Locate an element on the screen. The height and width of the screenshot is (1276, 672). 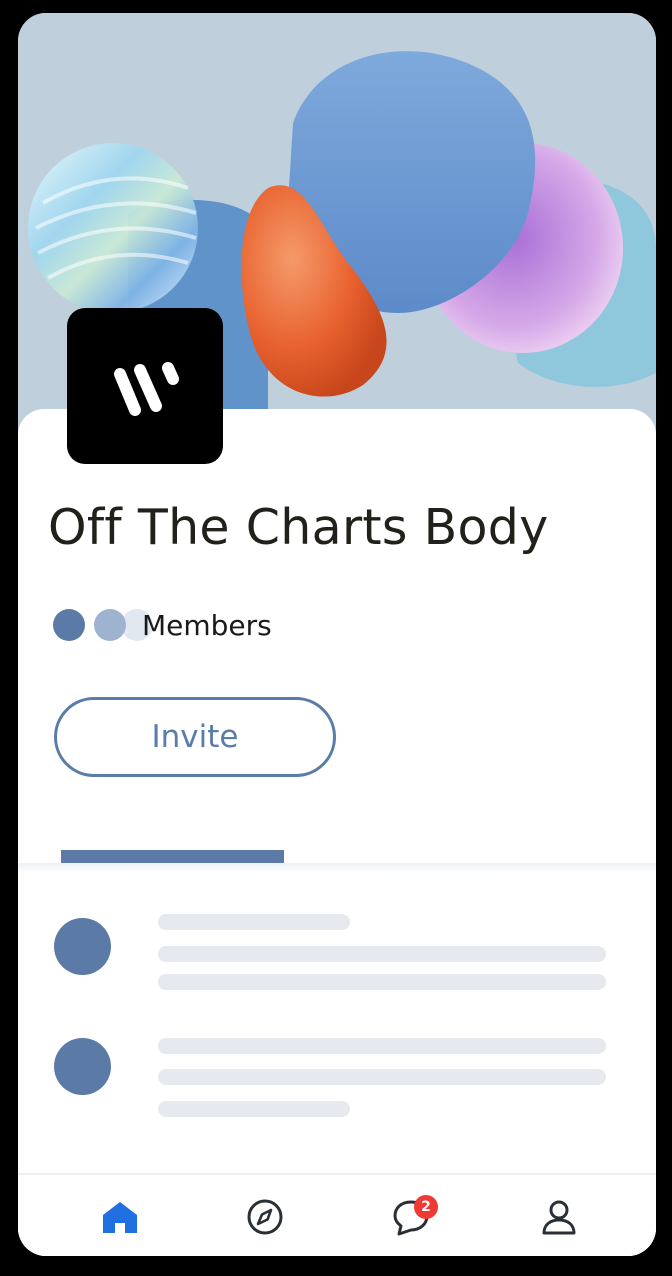
feed-divider is located at coordinates (337, 868).